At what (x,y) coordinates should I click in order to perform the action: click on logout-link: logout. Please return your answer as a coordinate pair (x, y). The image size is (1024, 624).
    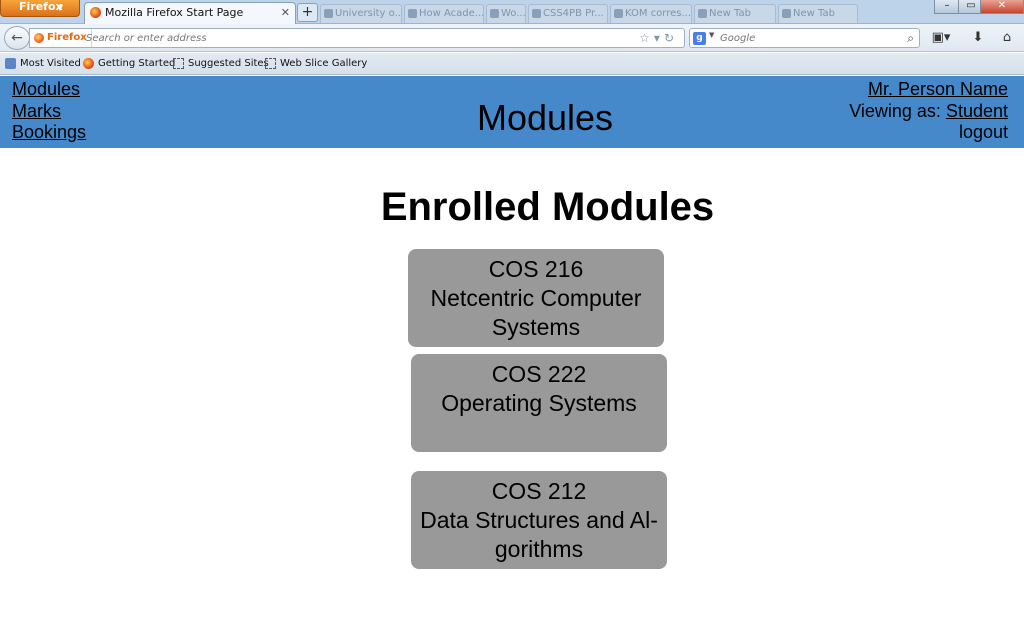
    Looking at the image, I should click on (983, 132).